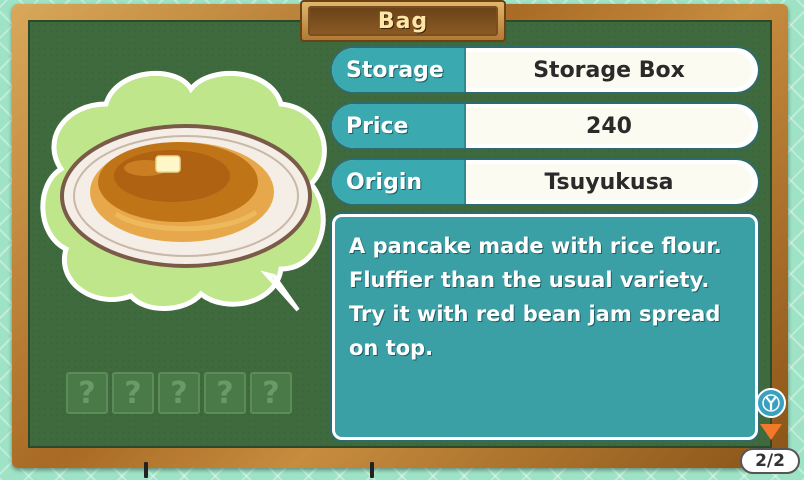 The image size is (804, 480). What do you see at coordinates (609, 126) in the screenshot?
I see `price-value: 240` at bounding box center [609, 126].